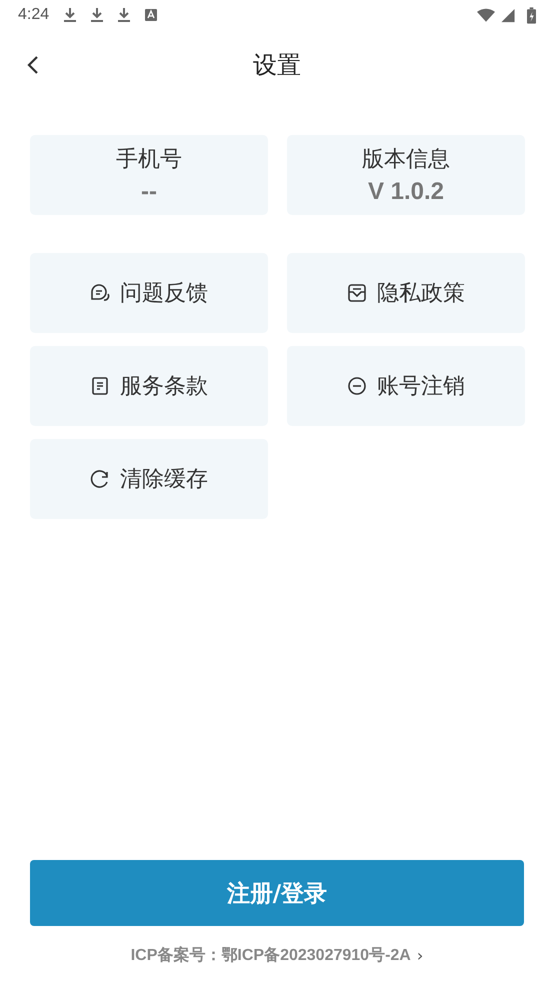 The height and width of the screenshot is (984, 554). What do you see at coordinates (277, 893) in the screenshot?
I see `login-button: 注册/登录` at bounding box center [277, 893].